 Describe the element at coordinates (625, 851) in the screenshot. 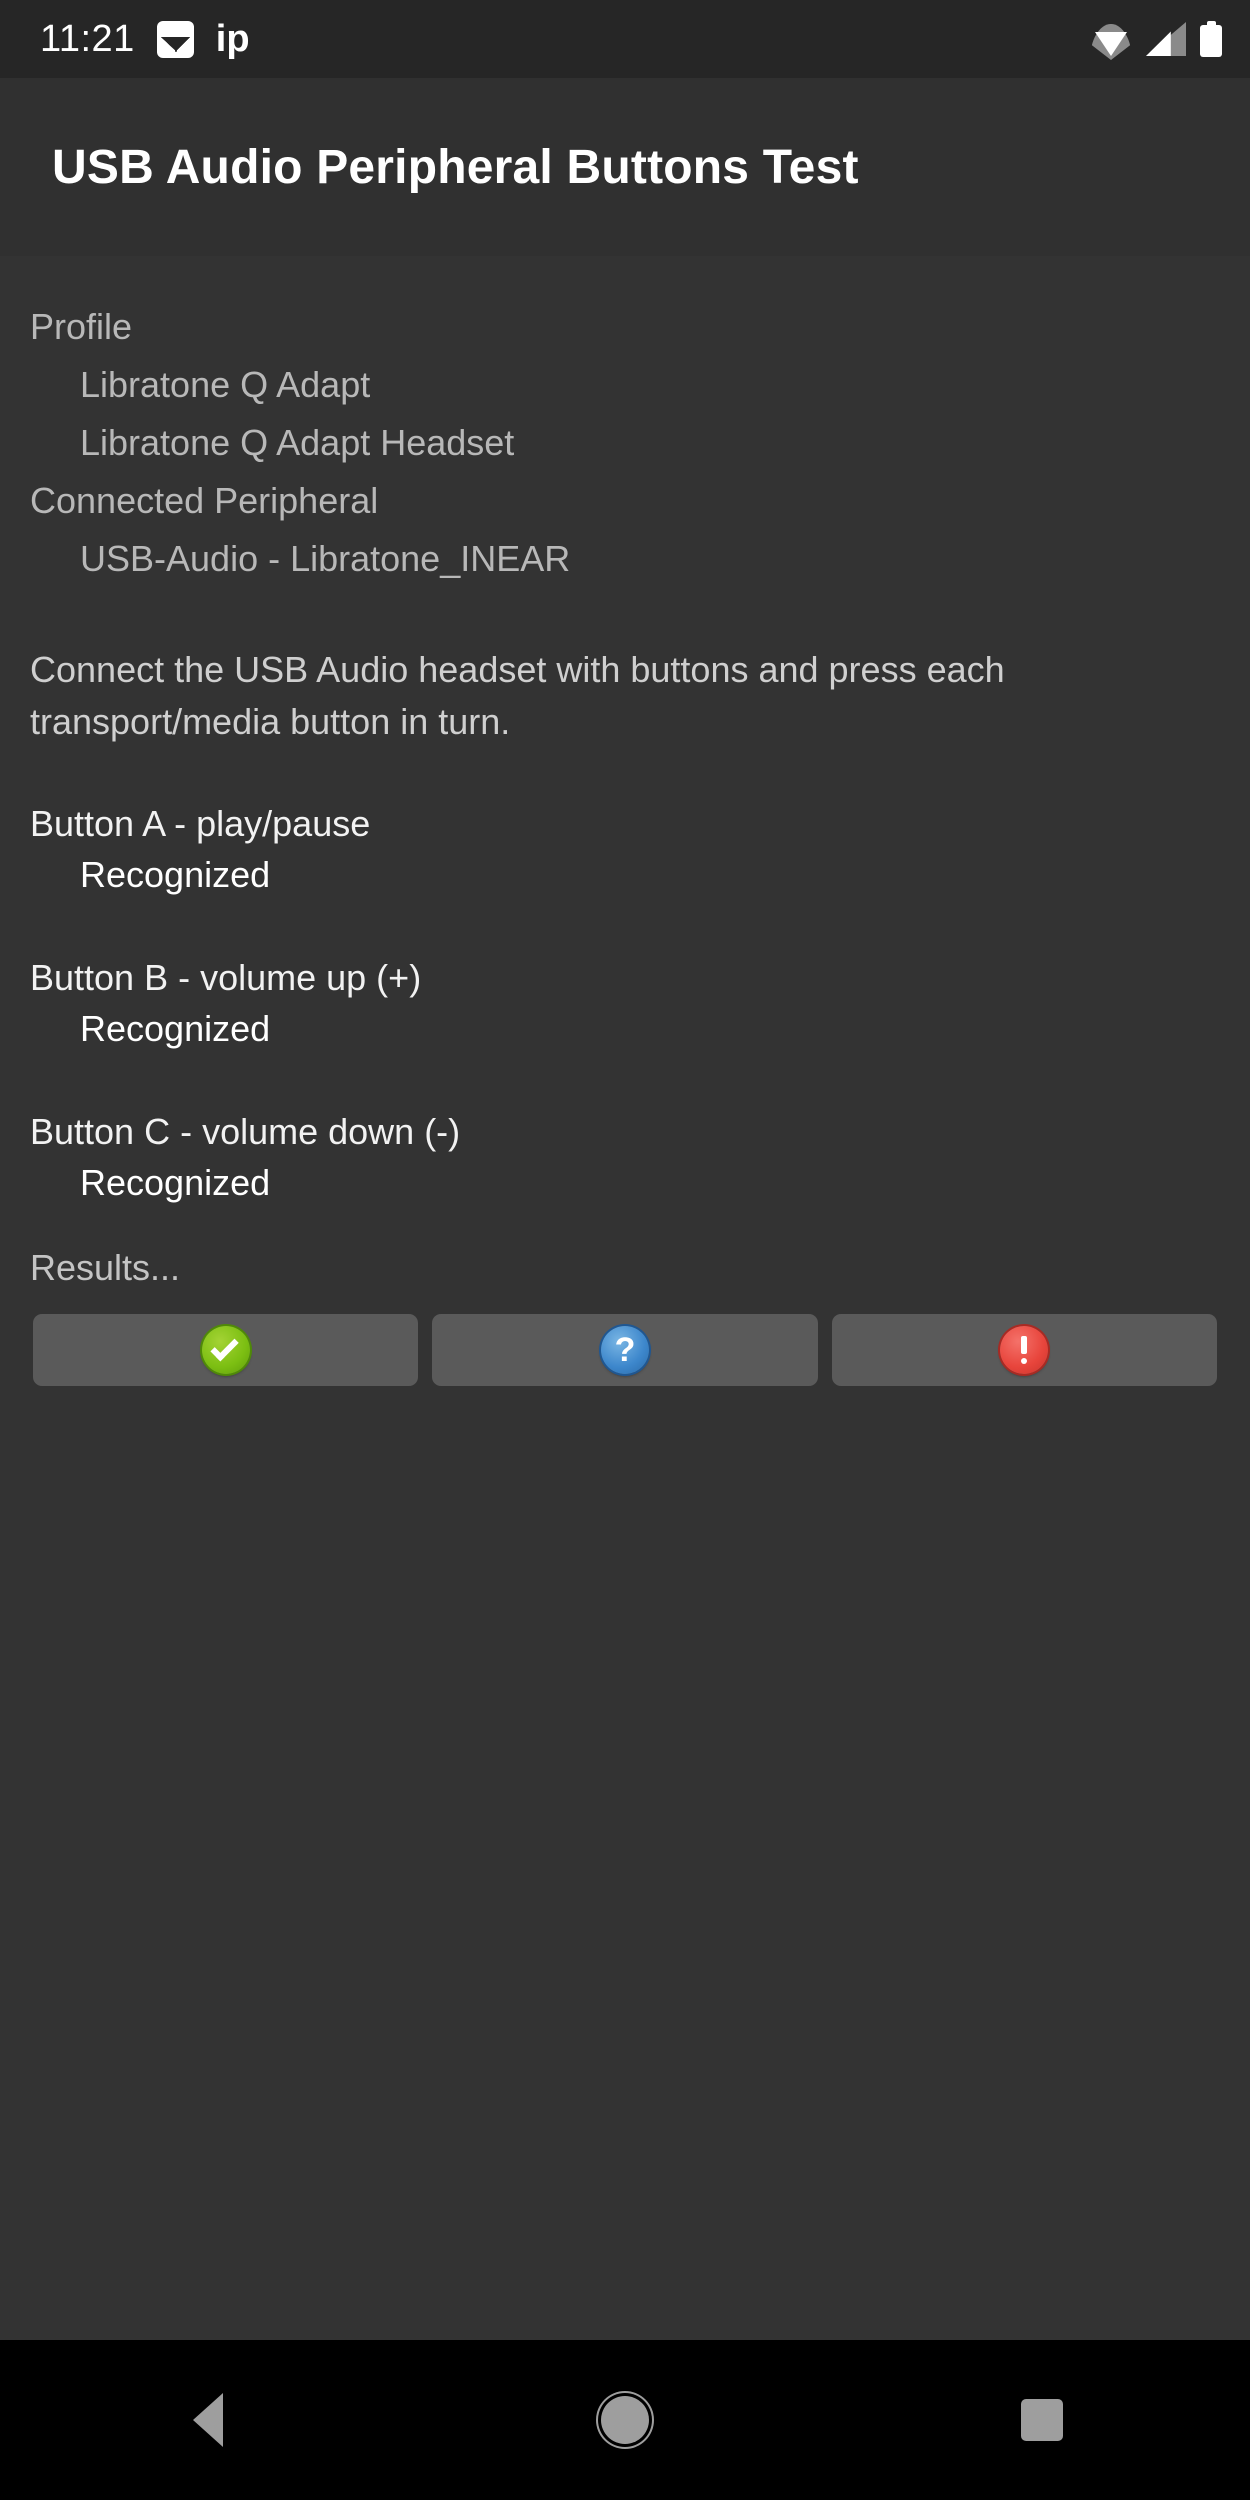

I see `button-a-block: Button A - play/pause Recognized` at that location.